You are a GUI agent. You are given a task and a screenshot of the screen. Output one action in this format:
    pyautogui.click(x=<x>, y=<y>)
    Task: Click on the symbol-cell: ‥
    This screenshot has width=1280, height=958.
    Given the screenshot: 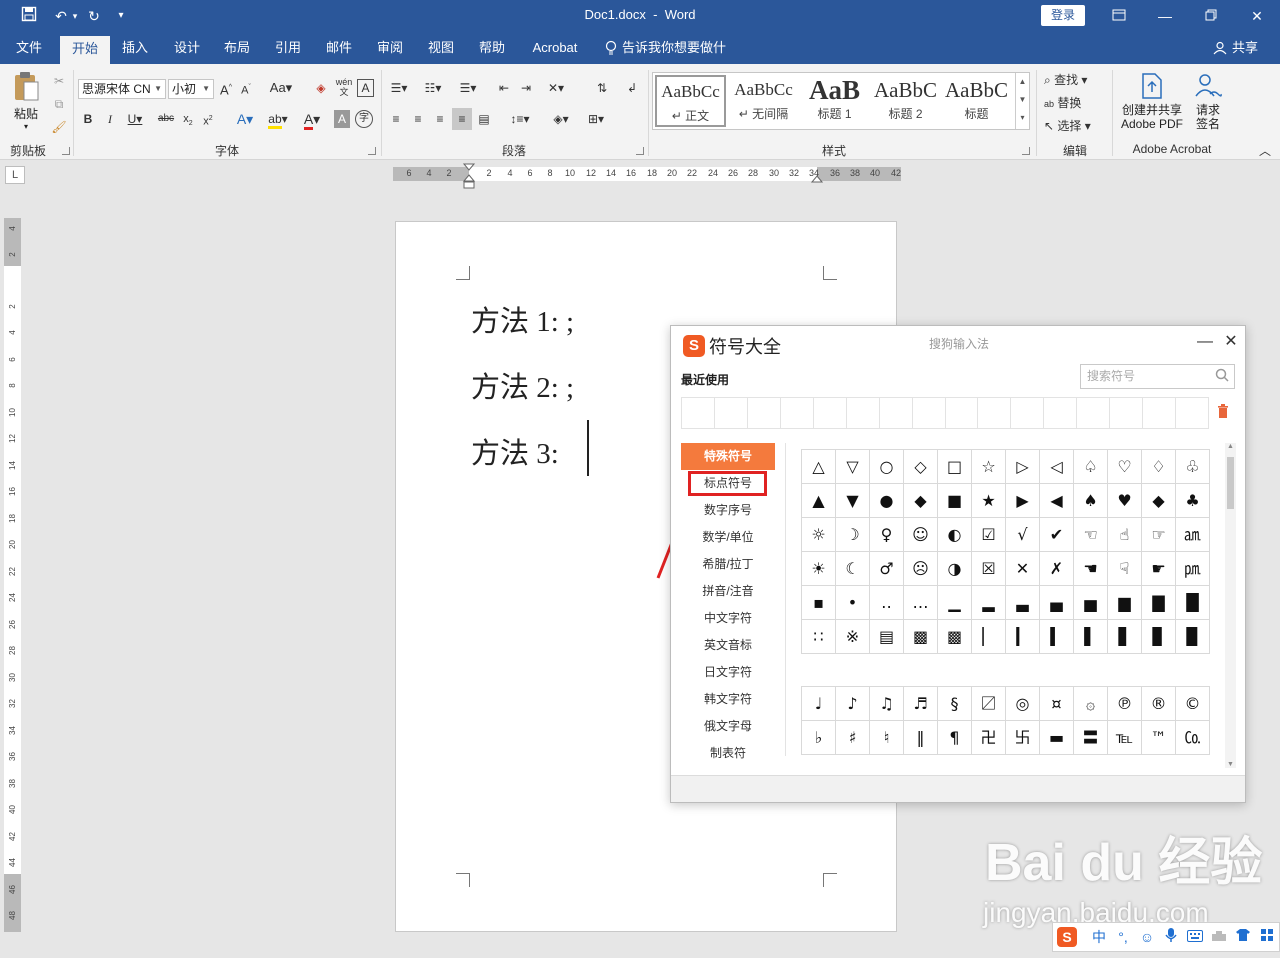 What is the action you would take?
    pyautogui.click(x=887, y=603)
    